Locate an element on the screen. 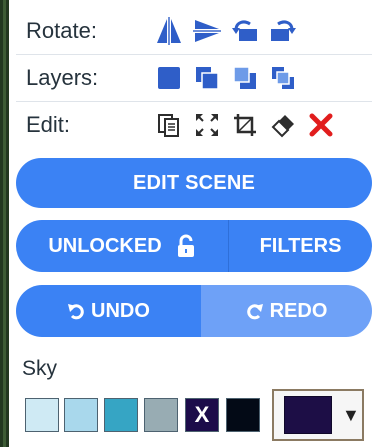 The width and height of the screenshot is (372, 447). copy-icon is located at coordinates (169, 125).